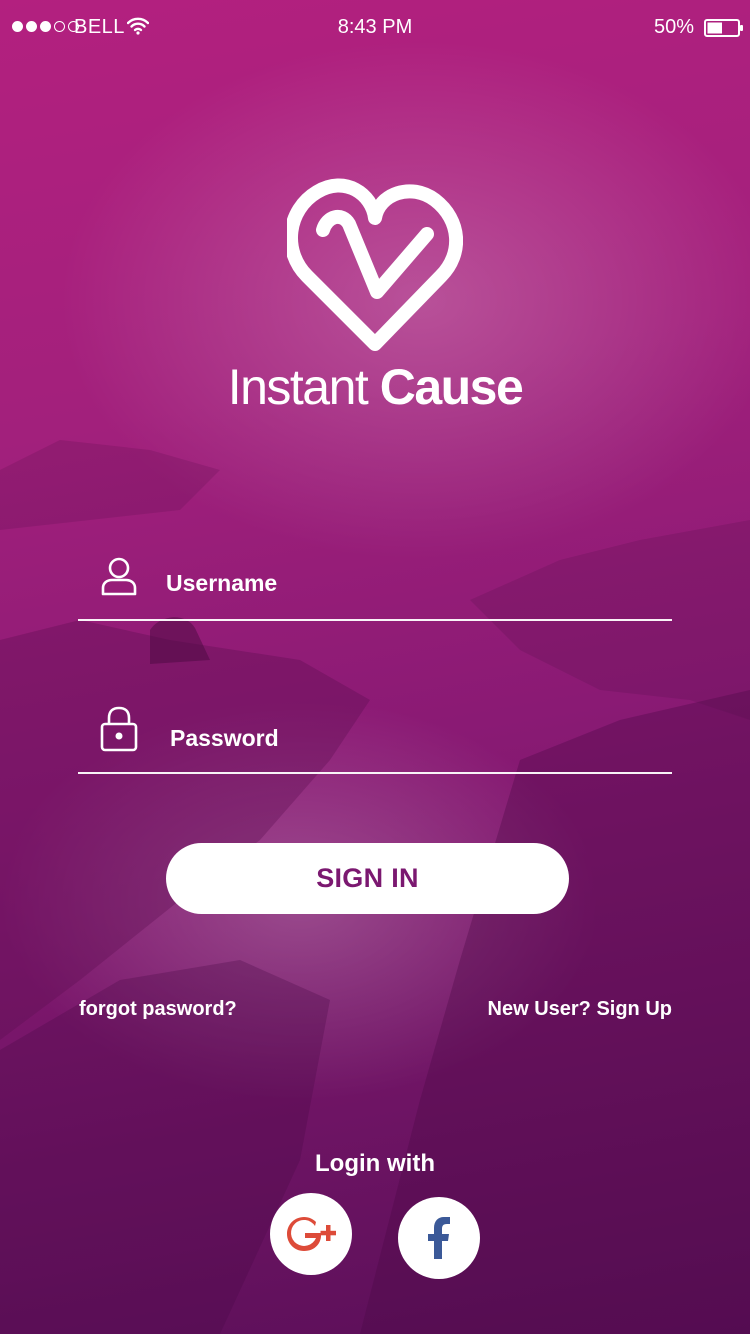  Describe the element at coordinates (375, 1163) in the screenshot. I see `login-with-heading: Login with` at that location.